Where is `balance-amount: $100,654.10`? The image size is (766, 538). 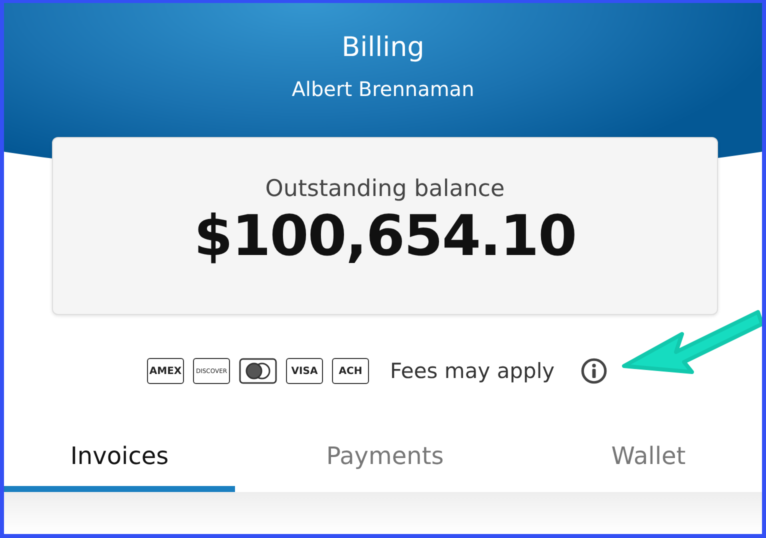 balance-amount: $100,654.10 is located at coordinates (385, 236).